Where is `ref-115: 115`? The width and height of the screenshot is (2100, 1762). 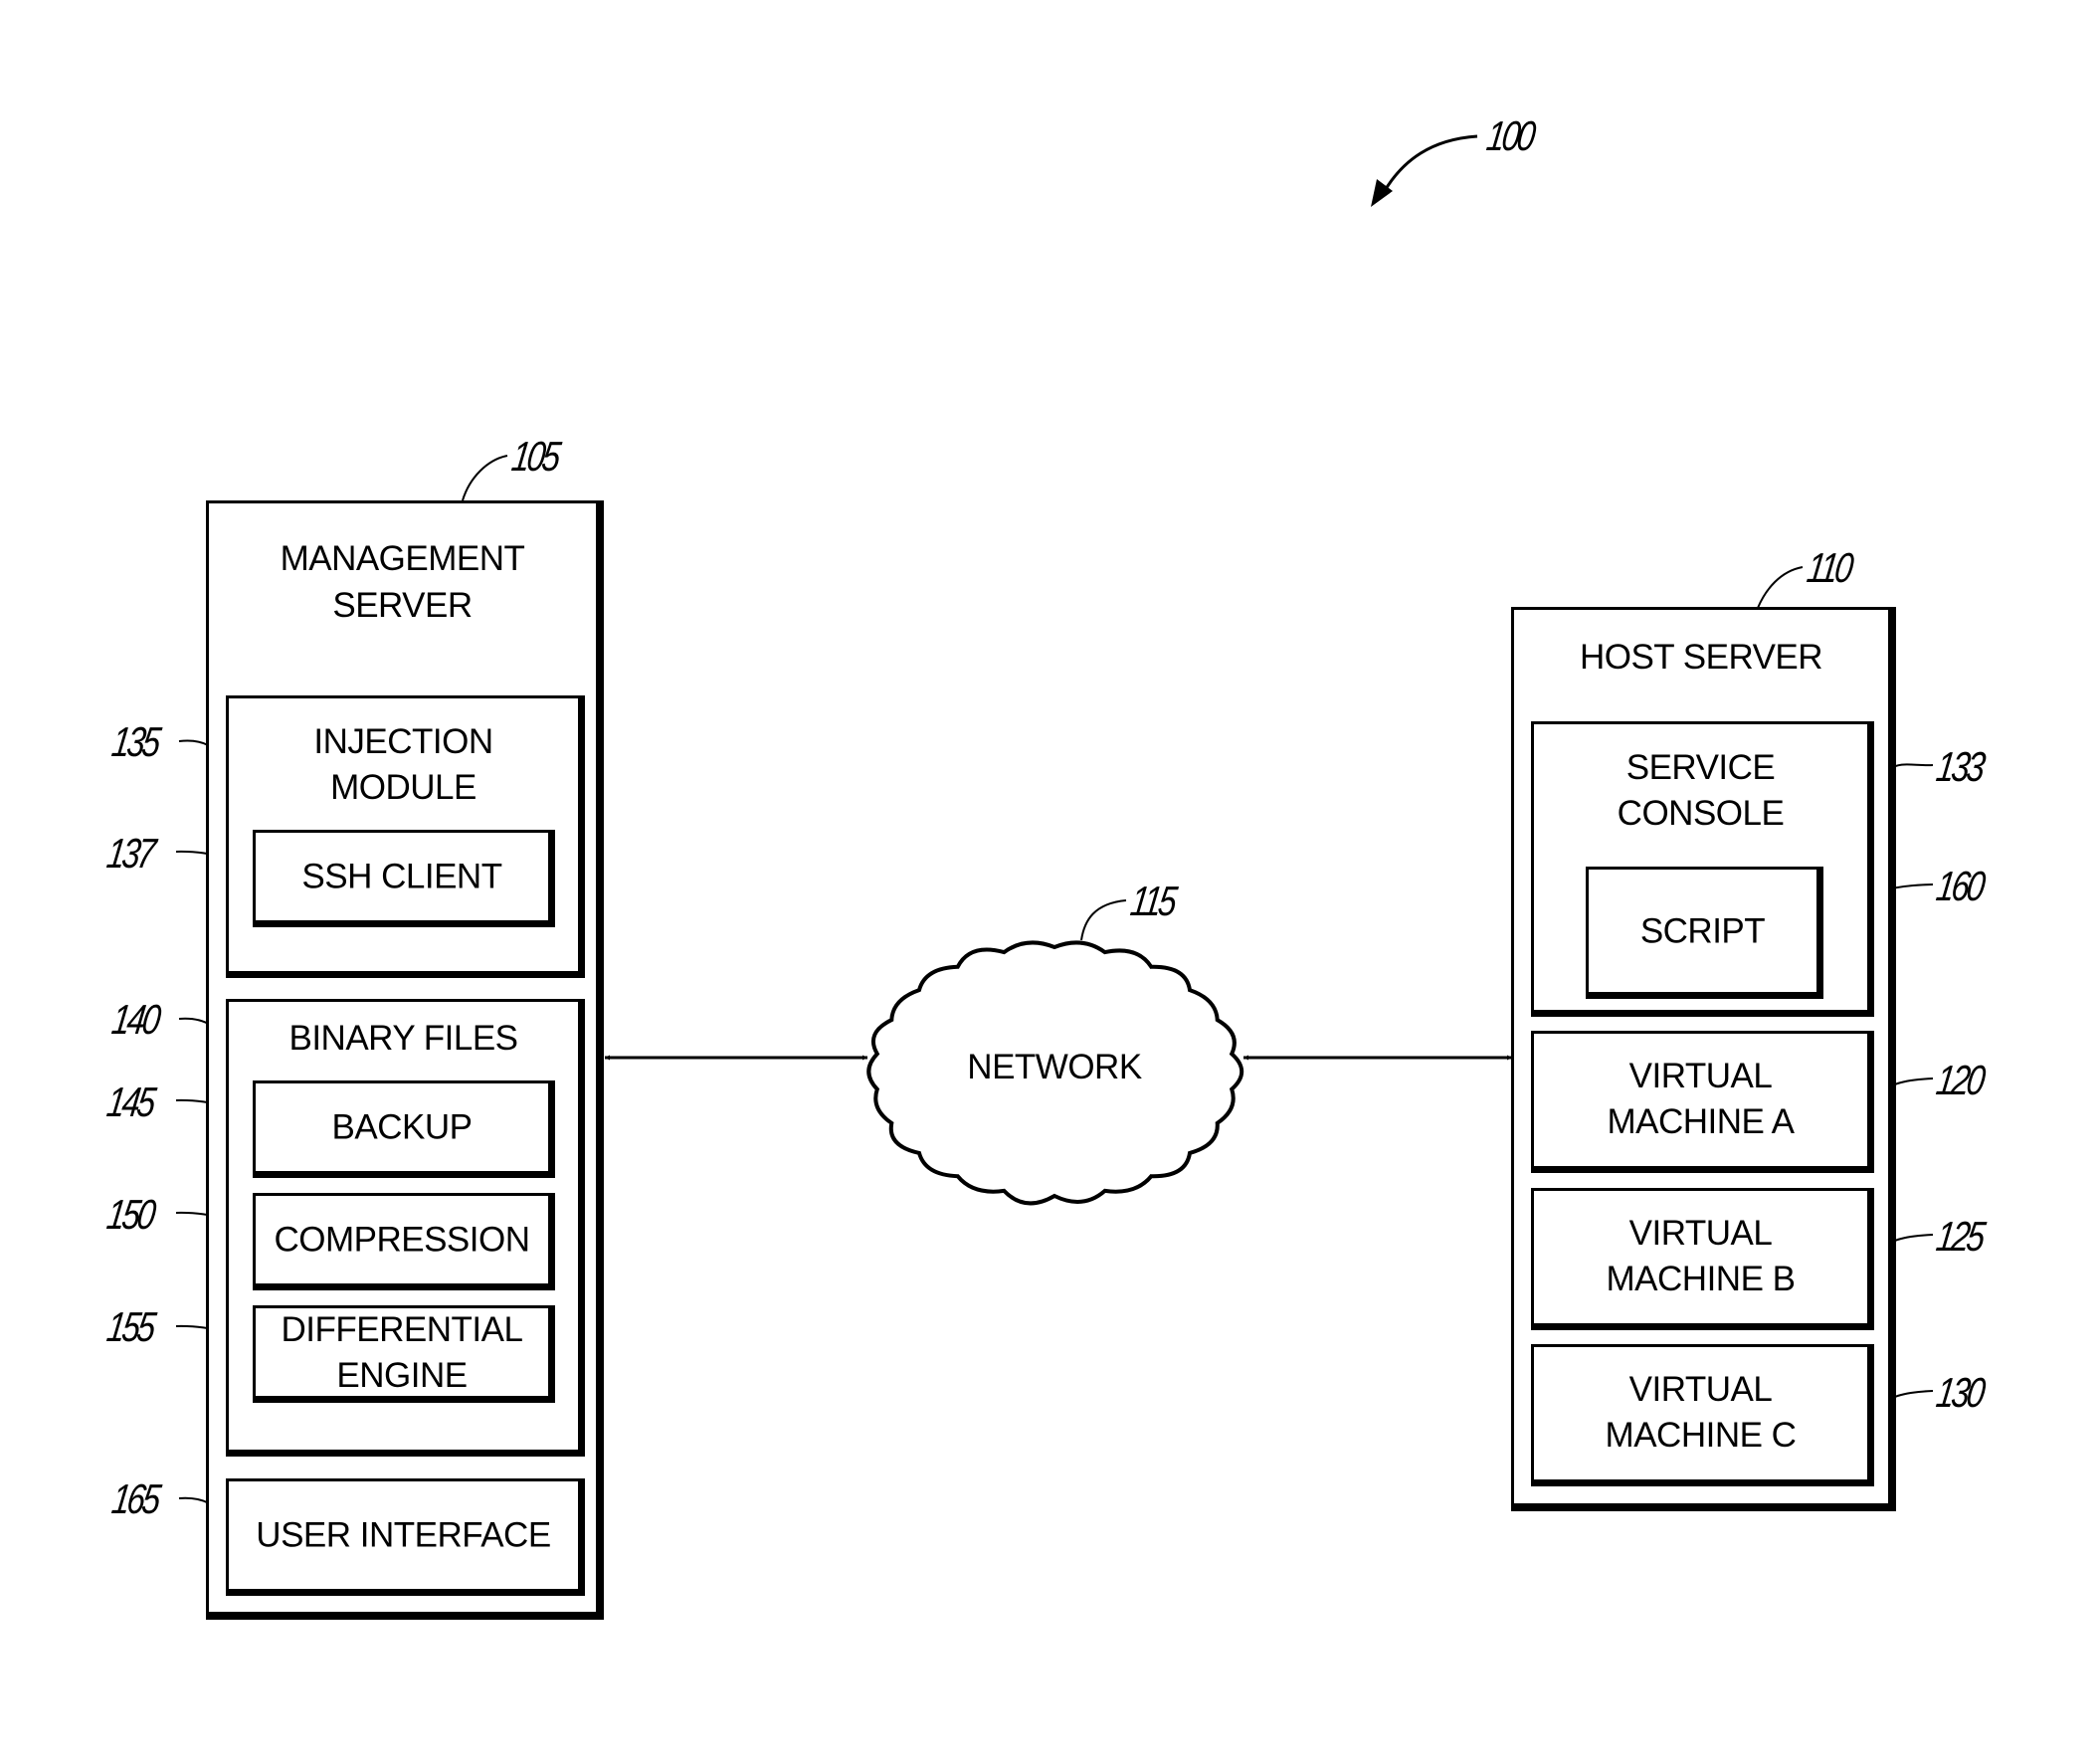 ref-115: 115 is located at coordinates (1152, 901).